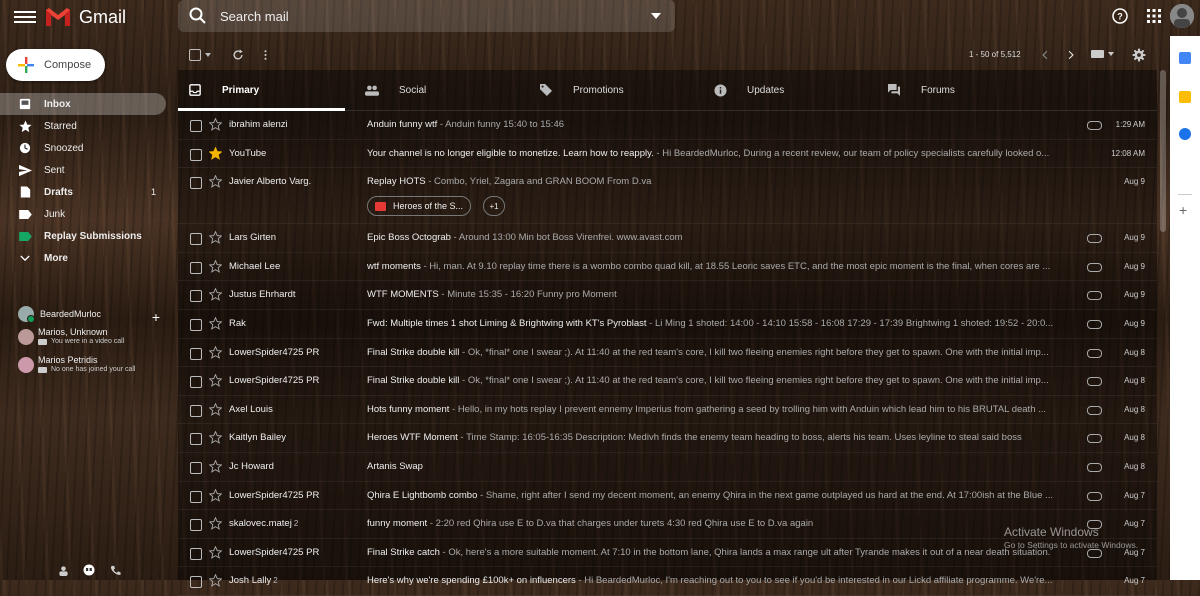 Image resolution: width=1200 pixels, height=596 pixels. I want to click on hangouts-contact: Marios, Unknown You were in a video call, so click(97, 339).